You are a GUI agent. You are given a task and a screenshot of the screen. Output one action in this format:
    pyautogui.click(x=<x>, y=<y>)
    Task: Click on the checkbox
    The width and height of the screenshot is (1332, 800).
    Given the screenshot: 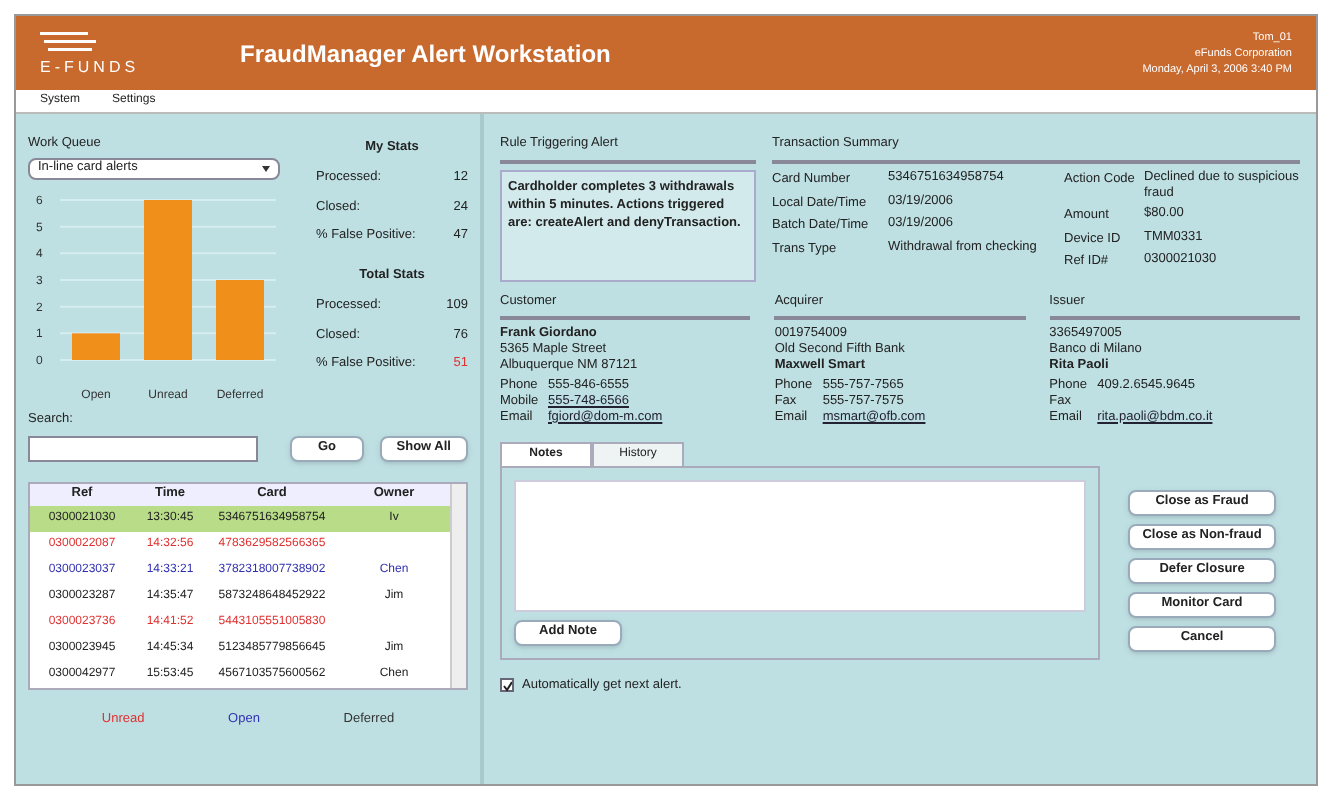 What is the action you would take?
    pyautogui.click(x=507, y=685)
    